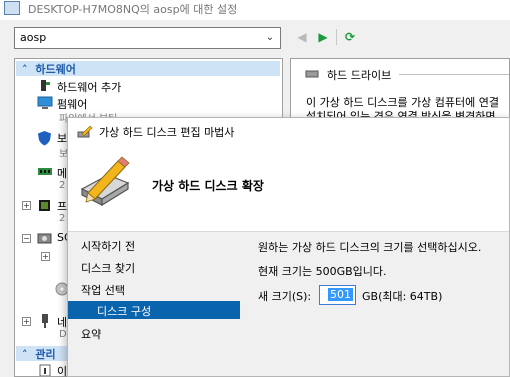 Image resolution: width=510 pixels, height=377 pixels. I want to click on current-size-text: 현재 크기는 500GB입니다., so click(322, 271).